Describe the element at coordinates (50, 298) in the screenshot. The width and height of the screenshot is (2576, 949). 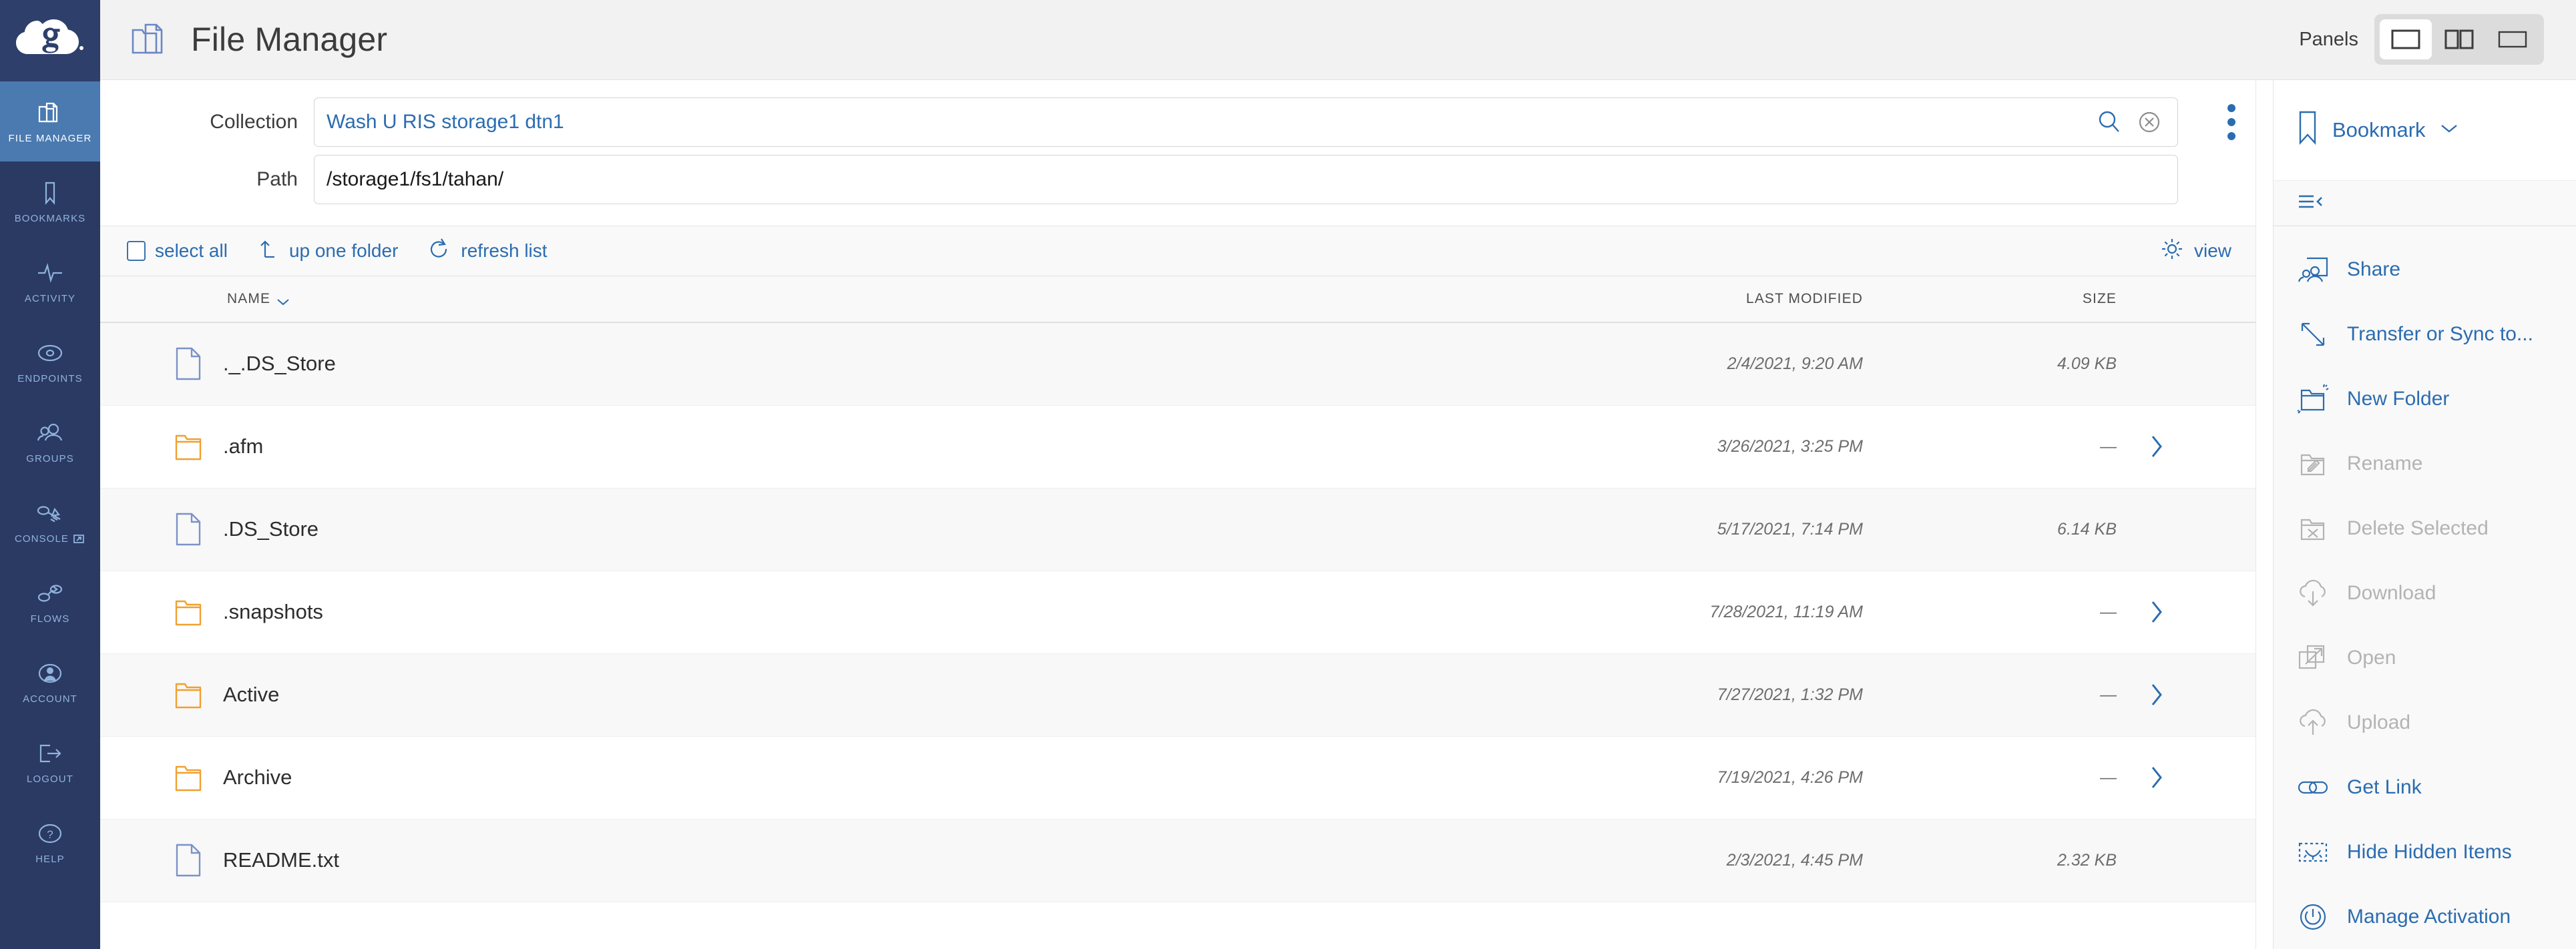
I see `sidebar-item-label: Activity` at that location.